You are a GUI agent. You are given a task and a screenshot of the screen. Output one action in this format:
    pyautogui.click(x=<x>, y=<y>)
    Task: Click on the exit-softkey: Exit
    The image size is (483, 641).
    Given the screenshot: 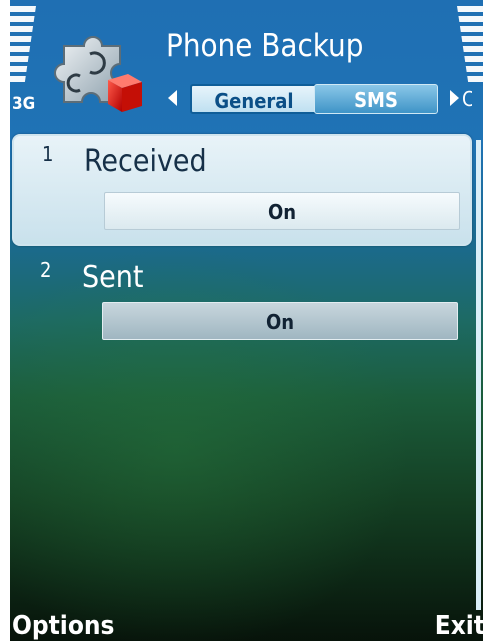 What is the action you would take?
    pyautogui.click(x=459, y=626)
    